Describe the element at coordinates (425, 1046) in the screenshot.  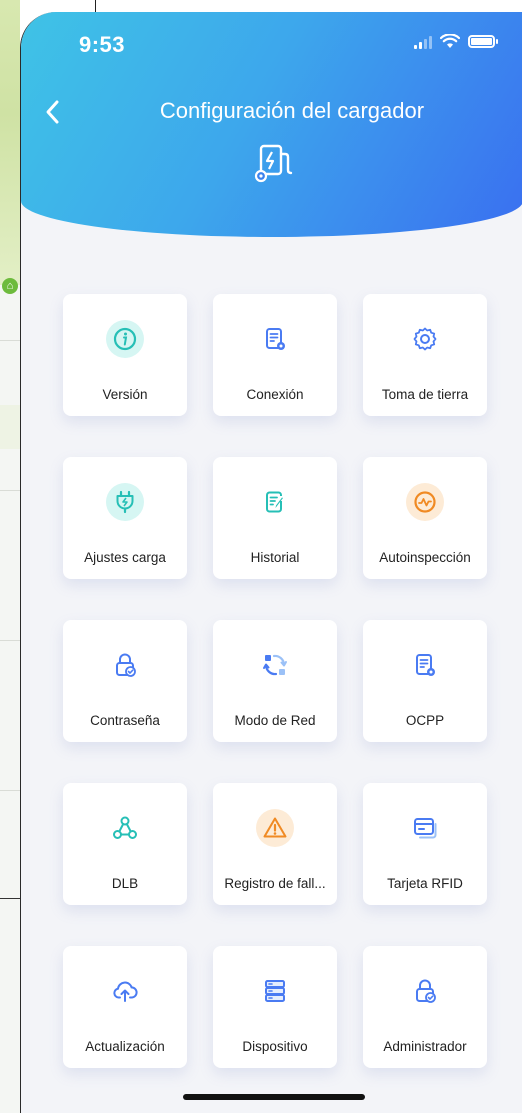
I see `menu-card-label: Administrador` at that location.